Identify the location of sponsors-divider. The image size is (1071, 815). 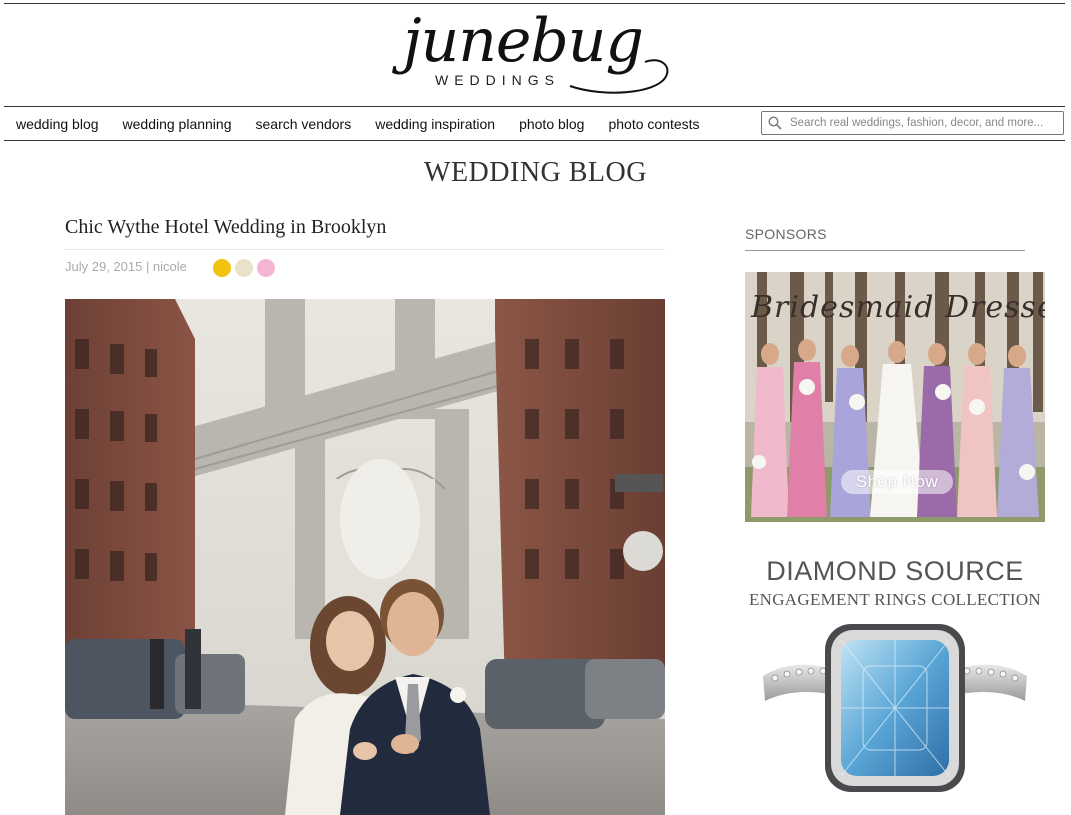
(885, 250).